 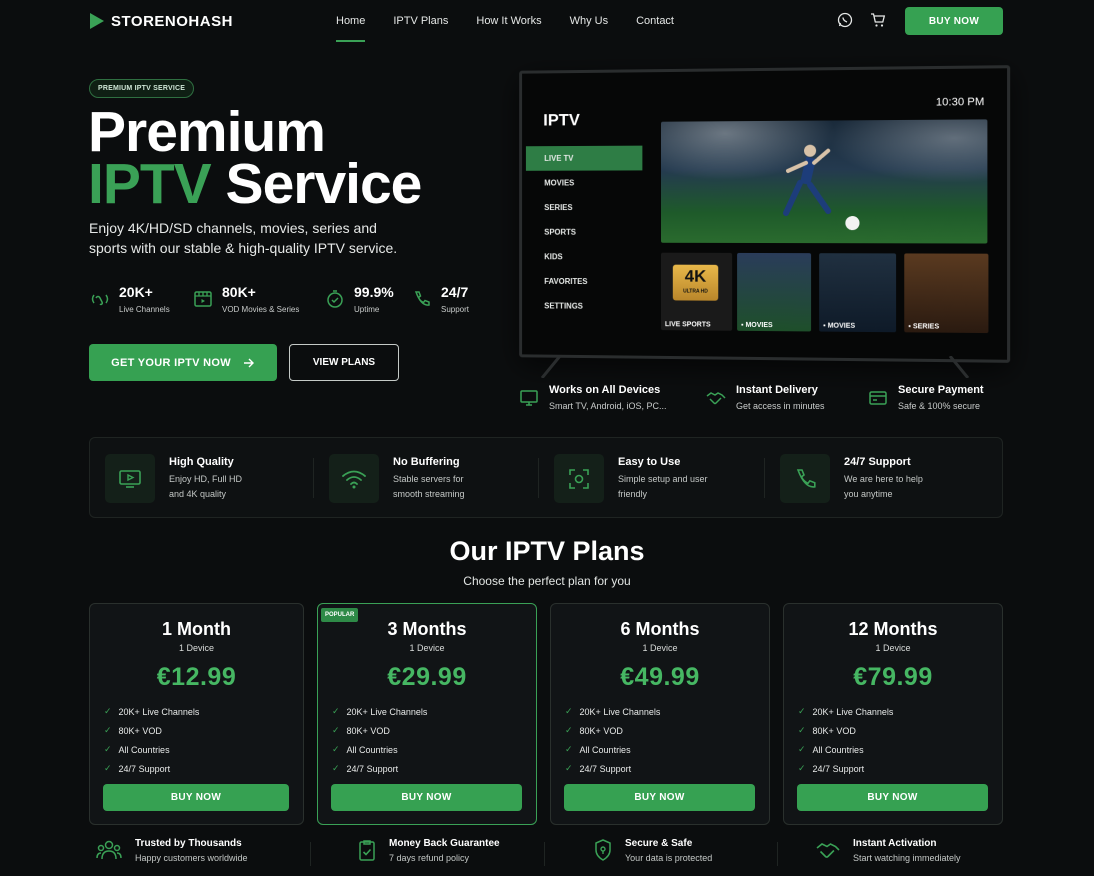 I want to click on stat-value: 20K+, so click(x=144, y=292).